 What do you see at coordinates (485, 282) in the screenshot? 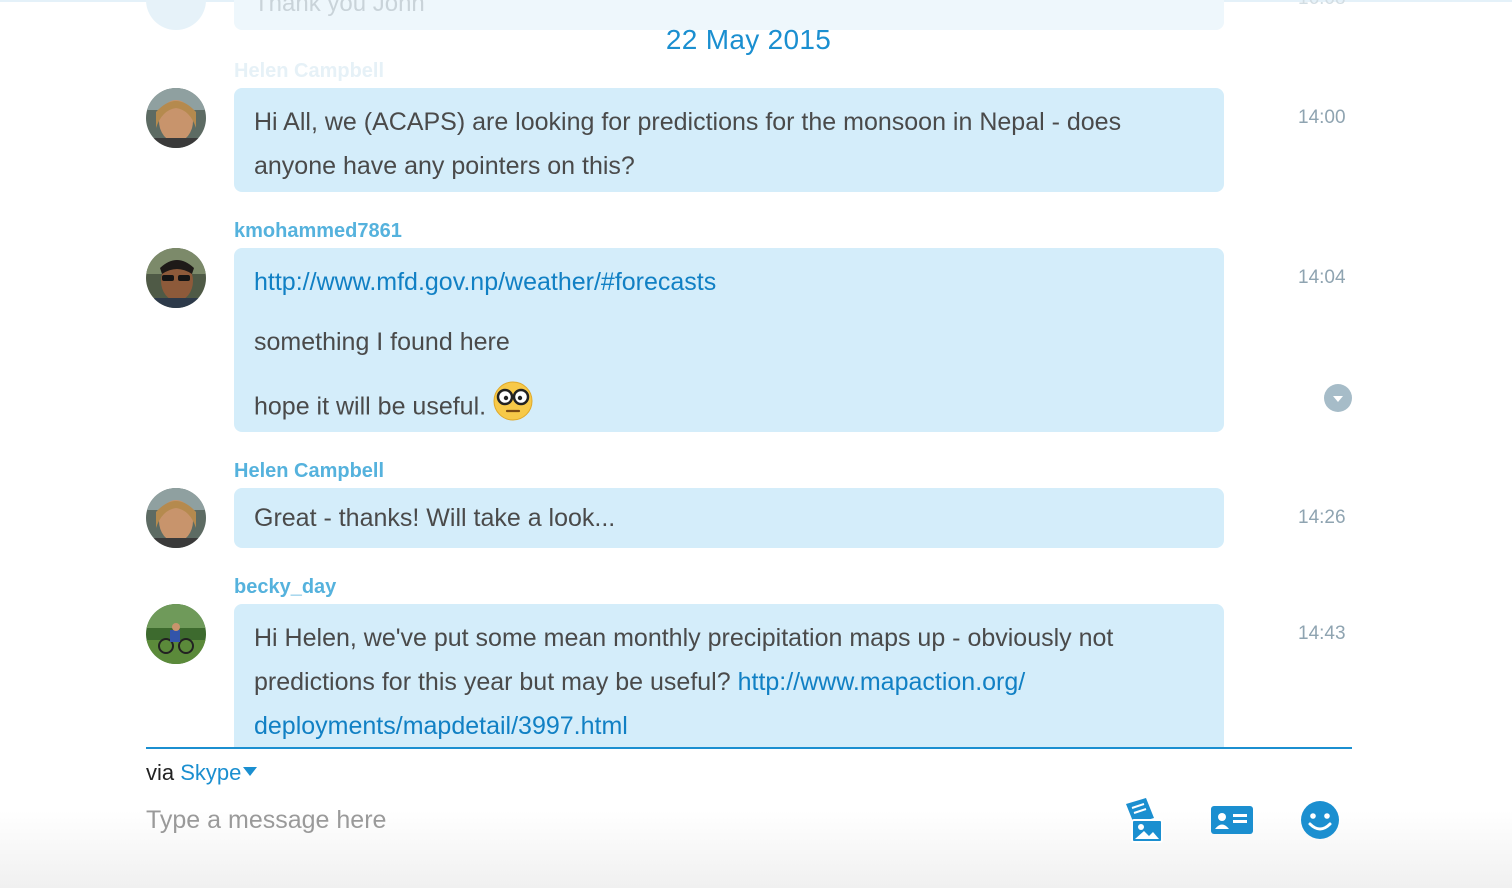
I see `message-link: http://www.mfd.gov.np/weather/#forecasts` at bounding box center [485, 282].